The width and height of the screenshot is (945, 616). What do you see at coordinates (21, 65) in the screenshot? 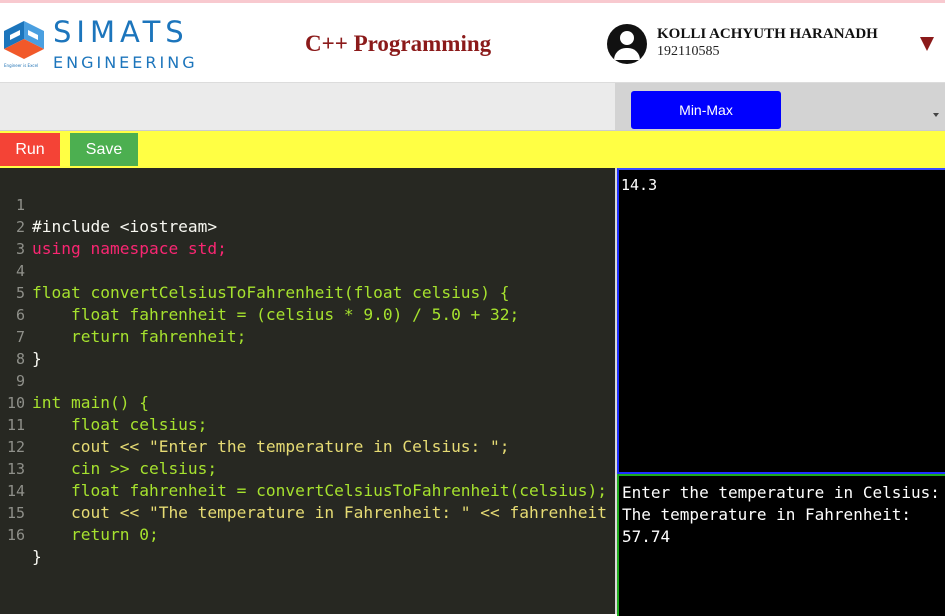
I see `logo-tagline: Engineer is Excel` at bounding box center [21, 65].